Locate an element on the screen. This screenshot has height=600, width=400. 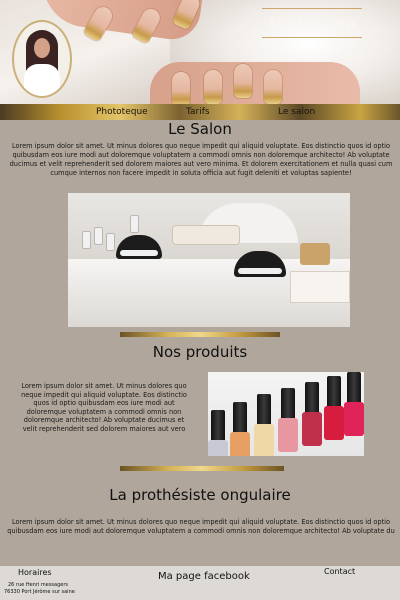
salon-basket is located at coordinates (315, 254).